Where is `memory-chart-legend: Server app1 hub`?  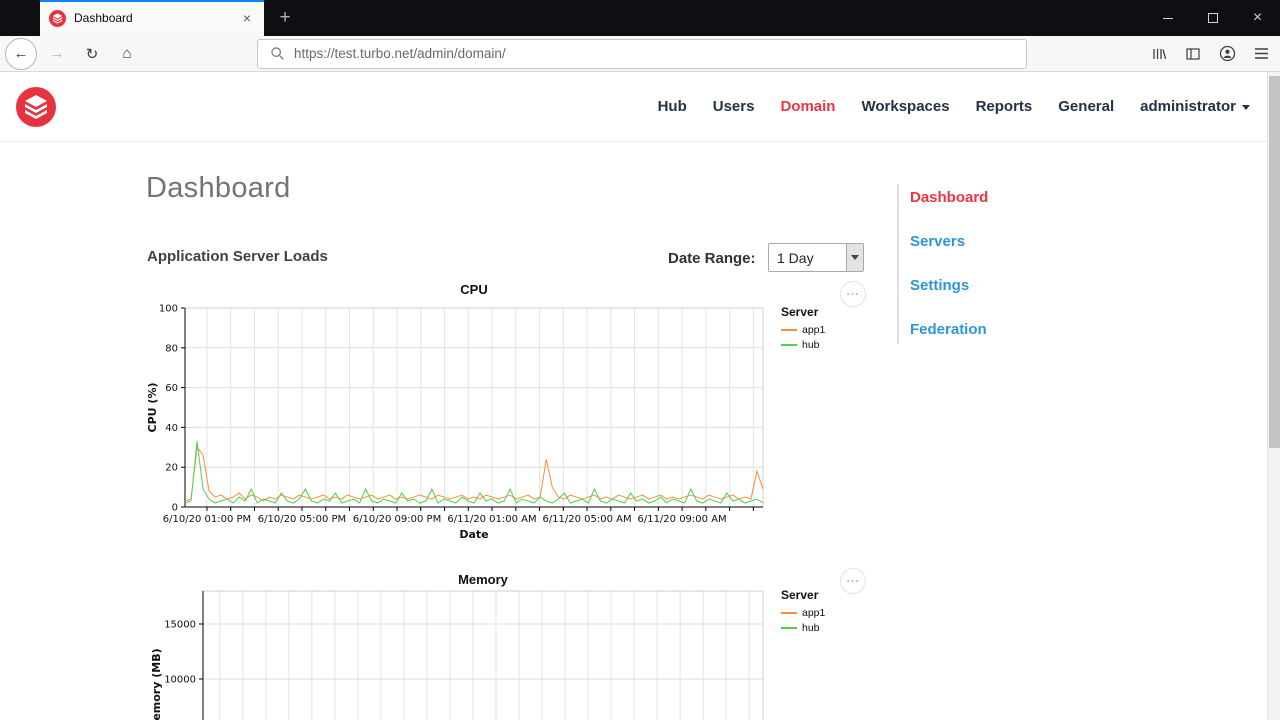 memory-chart-legend: Server app1 hub is located at coordinates (803, 612).